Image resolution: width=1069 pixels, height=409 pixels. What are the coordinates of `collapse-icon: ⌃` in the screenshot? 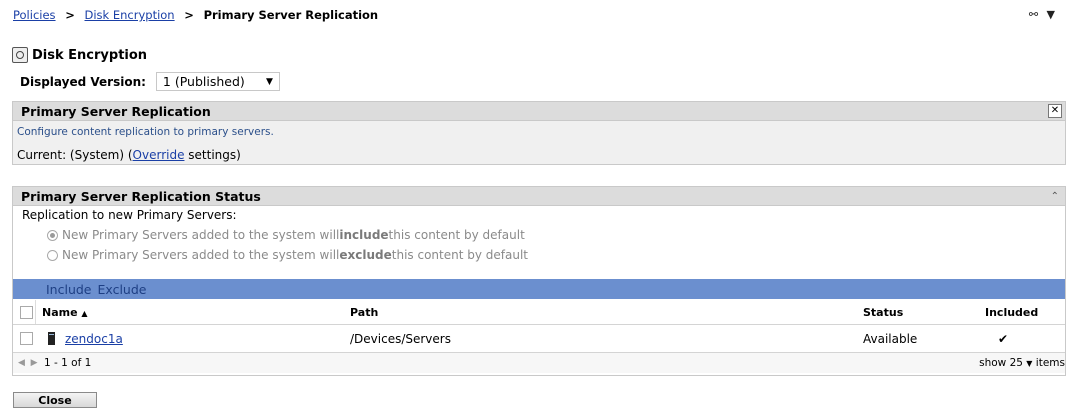 It's located at (1055, 196).